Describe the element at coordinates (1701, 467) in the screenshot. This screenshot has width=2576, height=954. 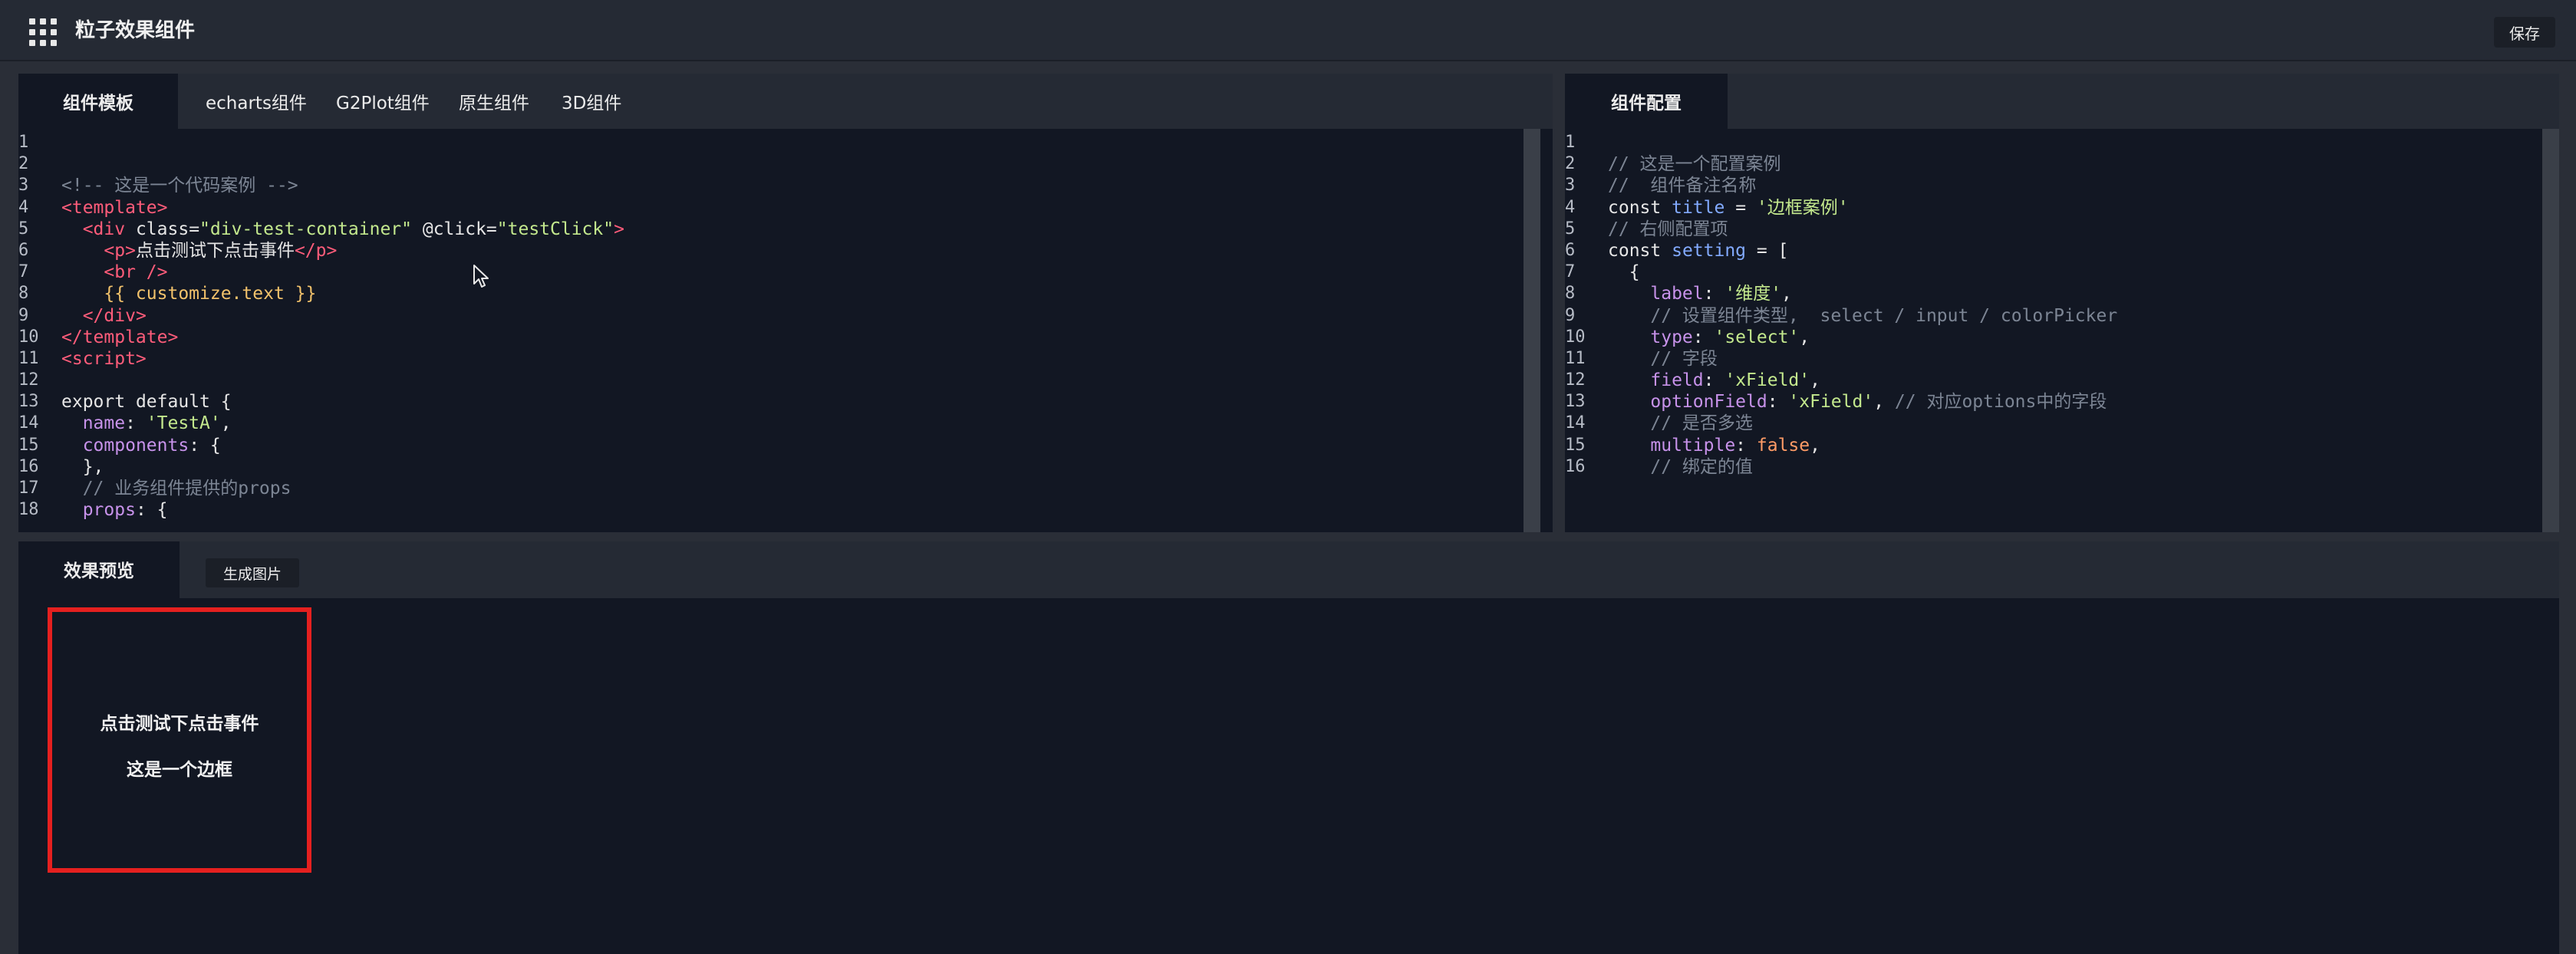
I see `config-line-text: // 绑定的值` at that location.